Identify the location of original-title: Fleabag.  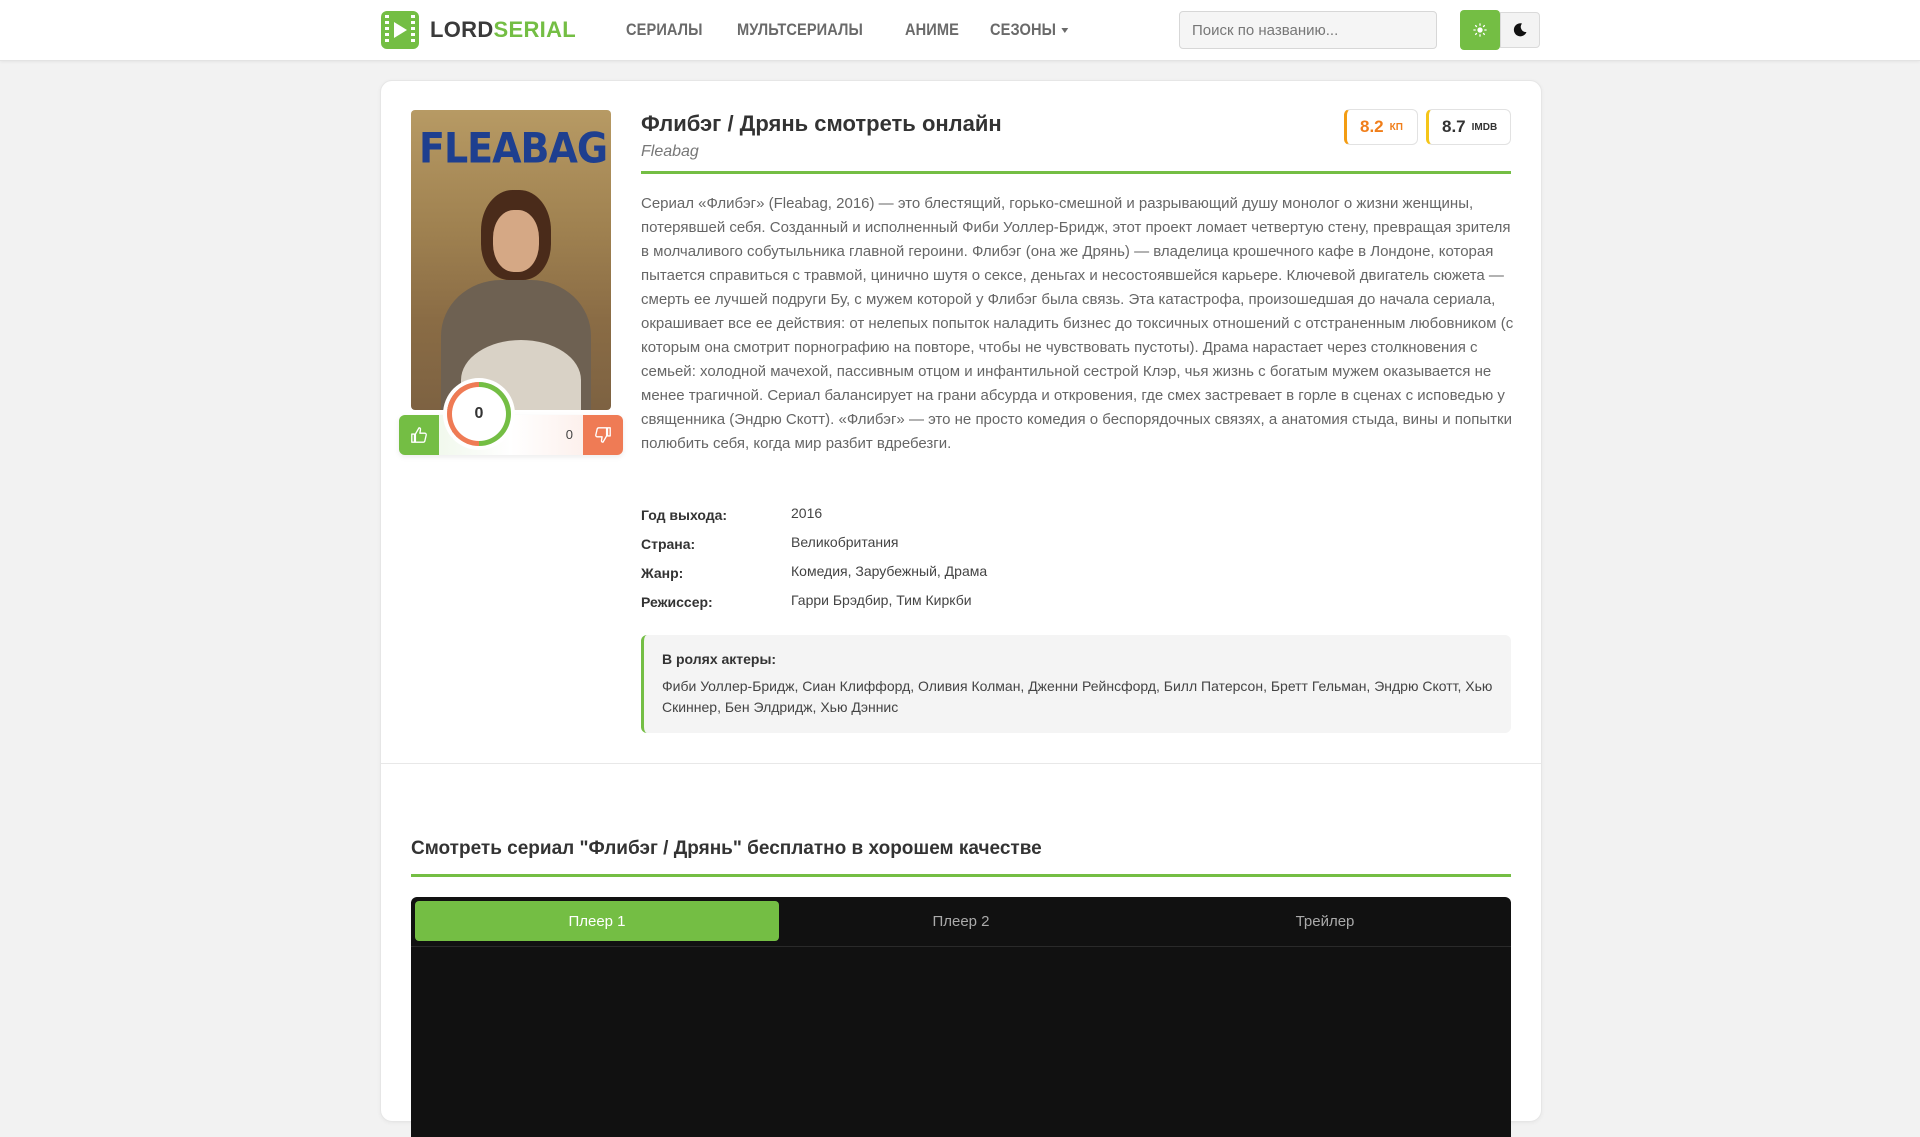
(670, 151).